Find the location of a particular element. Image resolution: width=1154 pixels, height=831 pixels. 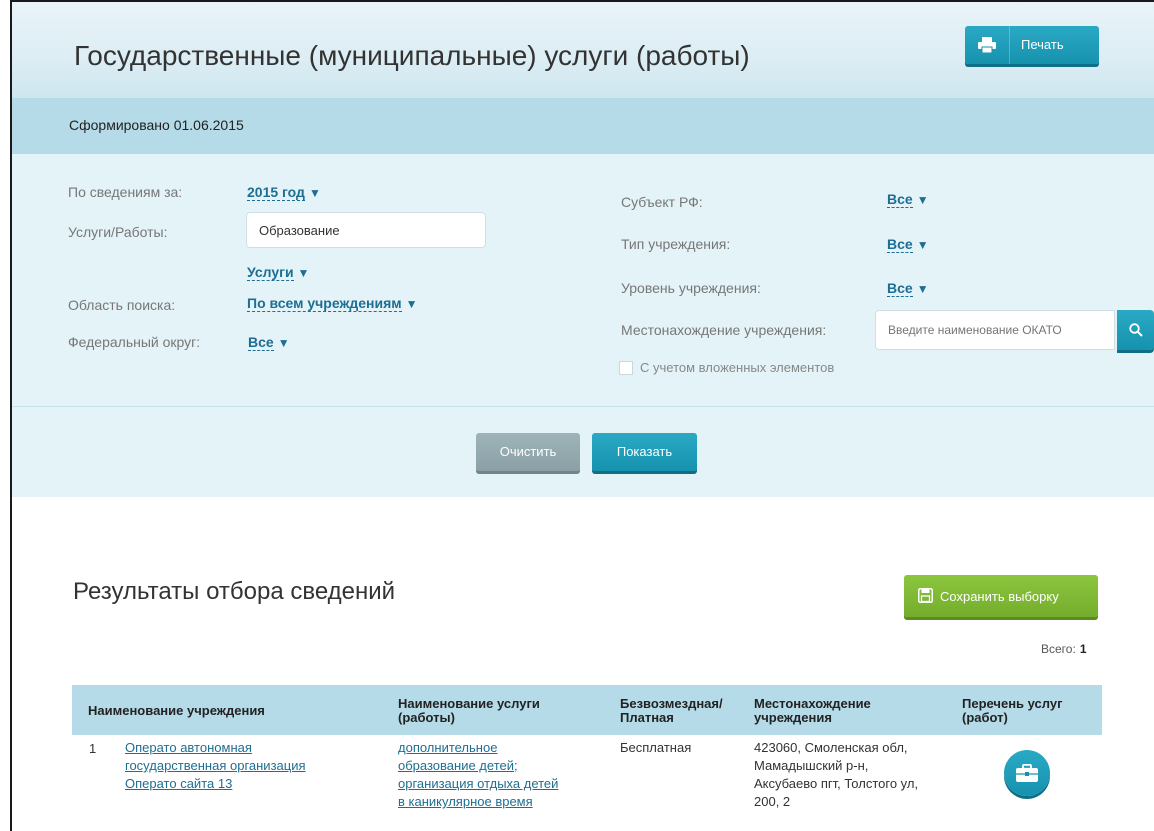

inst-type-value: Все is located at coordinates (900, 244).